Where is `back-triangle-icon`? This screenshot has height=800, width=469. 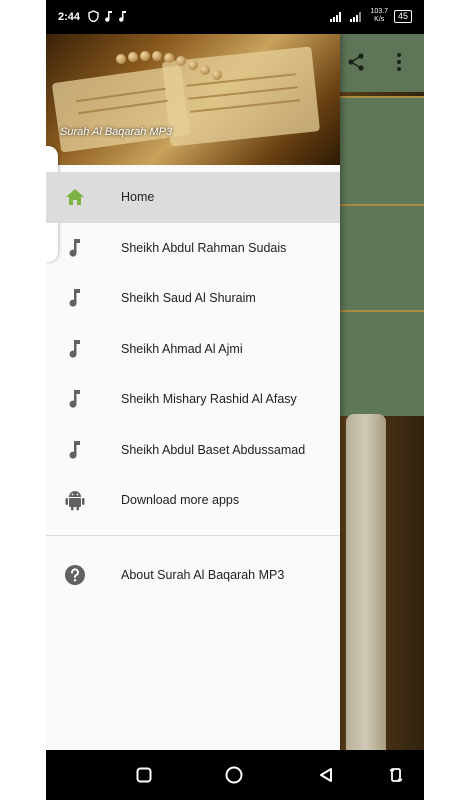 back-triangle-icon is located at coordinates (326, 775).